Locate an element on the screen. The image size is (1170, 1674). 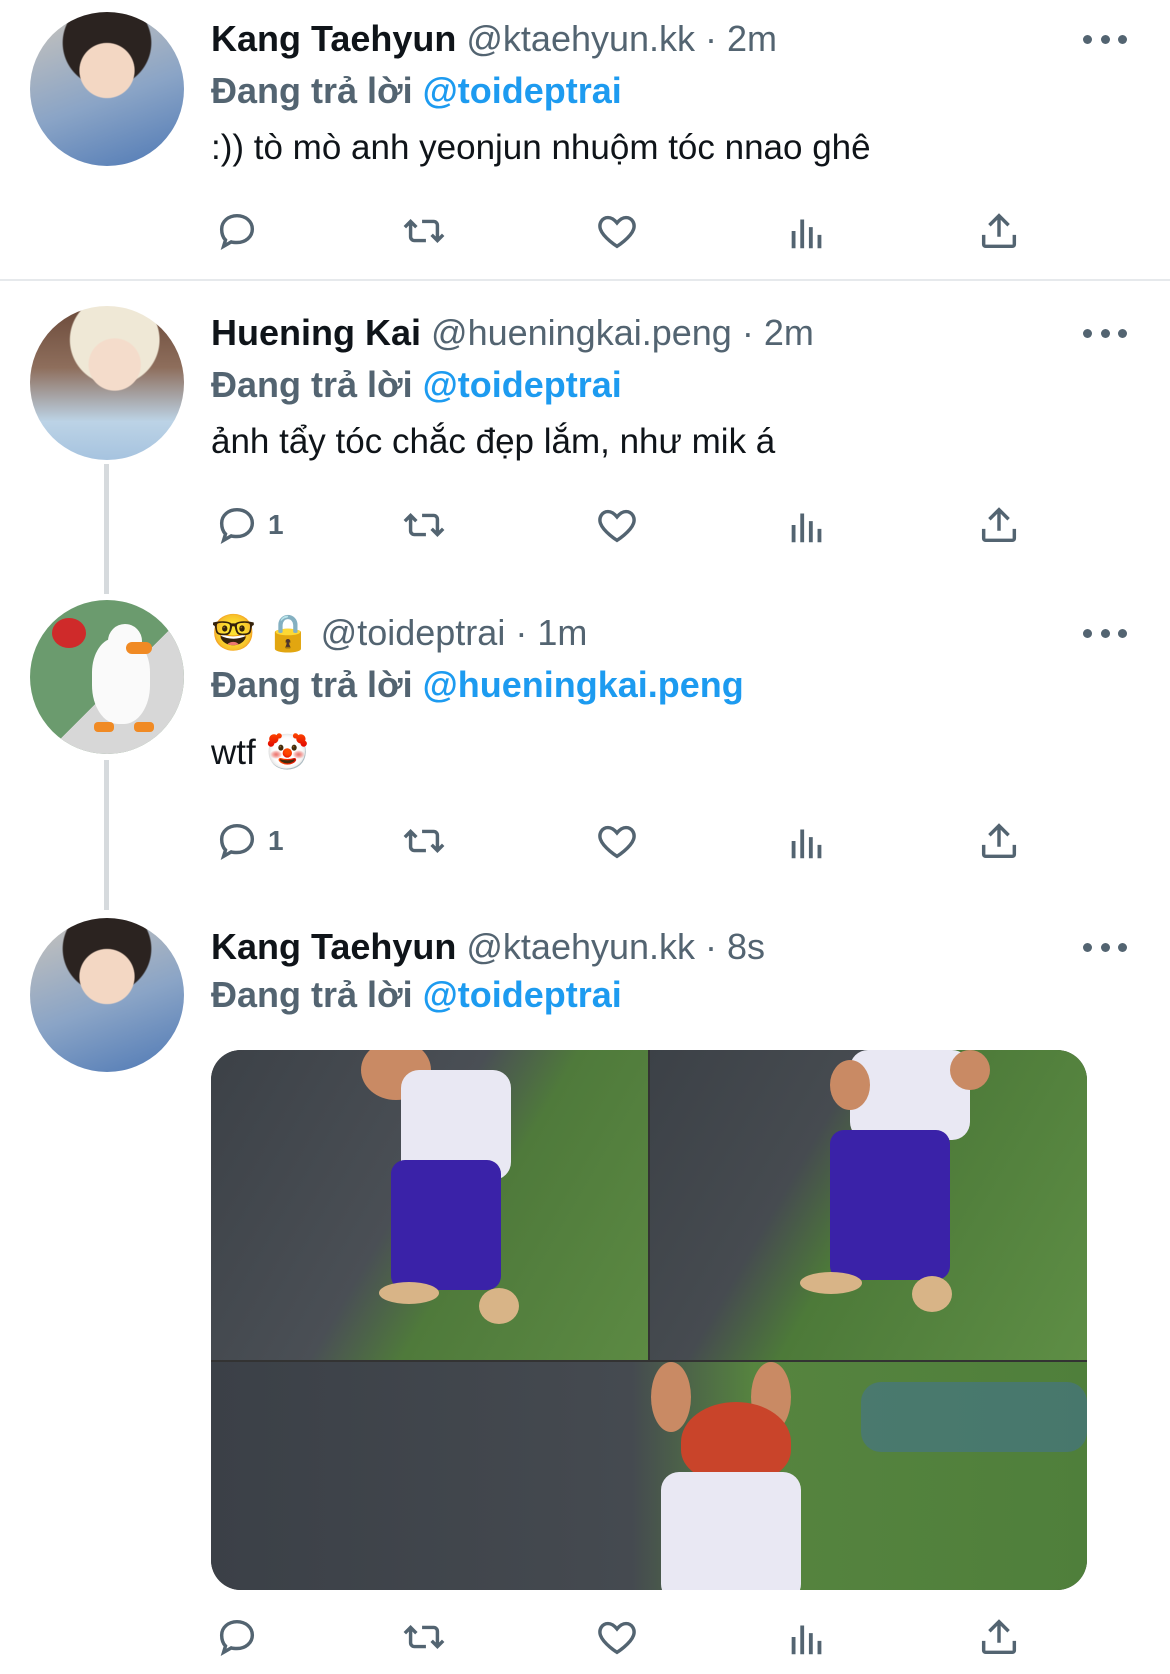
reply-count: 1 is located at coordinates (276, 524).